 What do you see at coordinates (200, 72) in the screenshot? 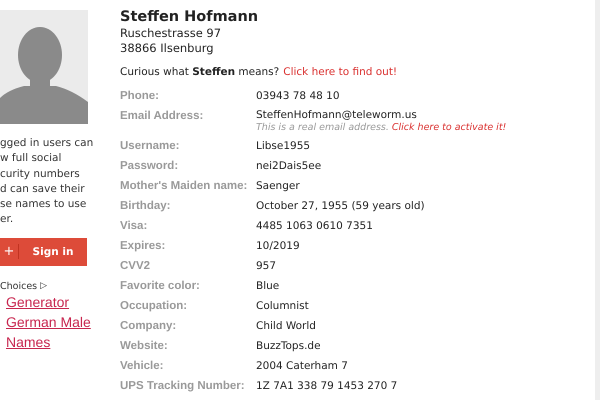
I see `curious-text: Curious what Steffen means?` at bounding box center [200, 72].